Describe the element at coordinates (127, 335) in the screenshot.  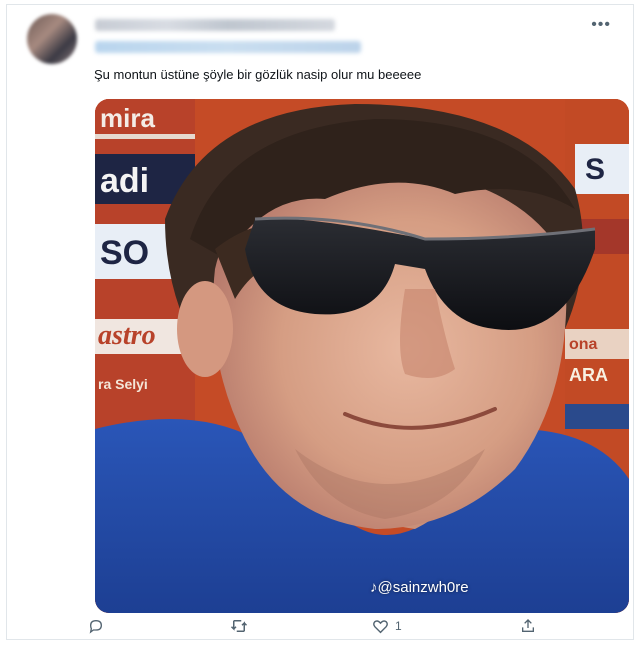
I see `svg-text: astro` at that location.